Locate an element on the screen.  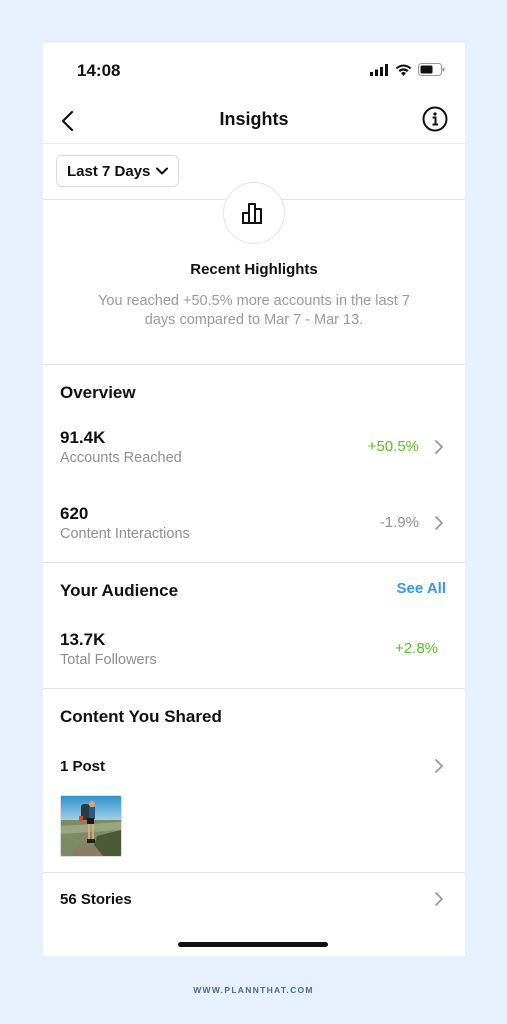
date-range-label: Last 7 Days is located at coordinates (109, 171).